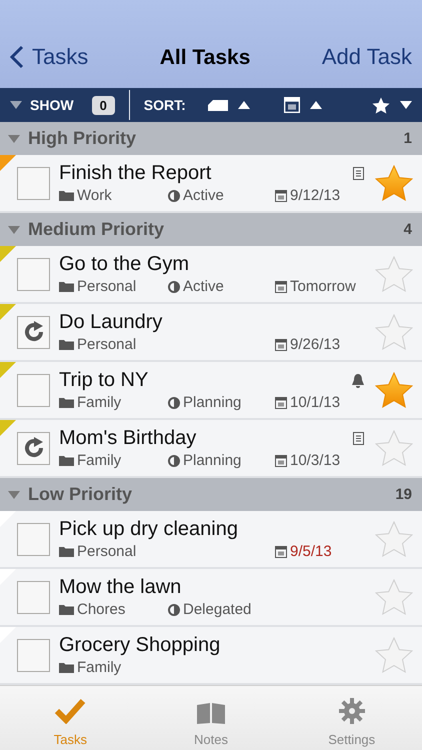 The height and width of the screenshot is (750, 422). I want to click on section-count: 1, so click(408, 138).